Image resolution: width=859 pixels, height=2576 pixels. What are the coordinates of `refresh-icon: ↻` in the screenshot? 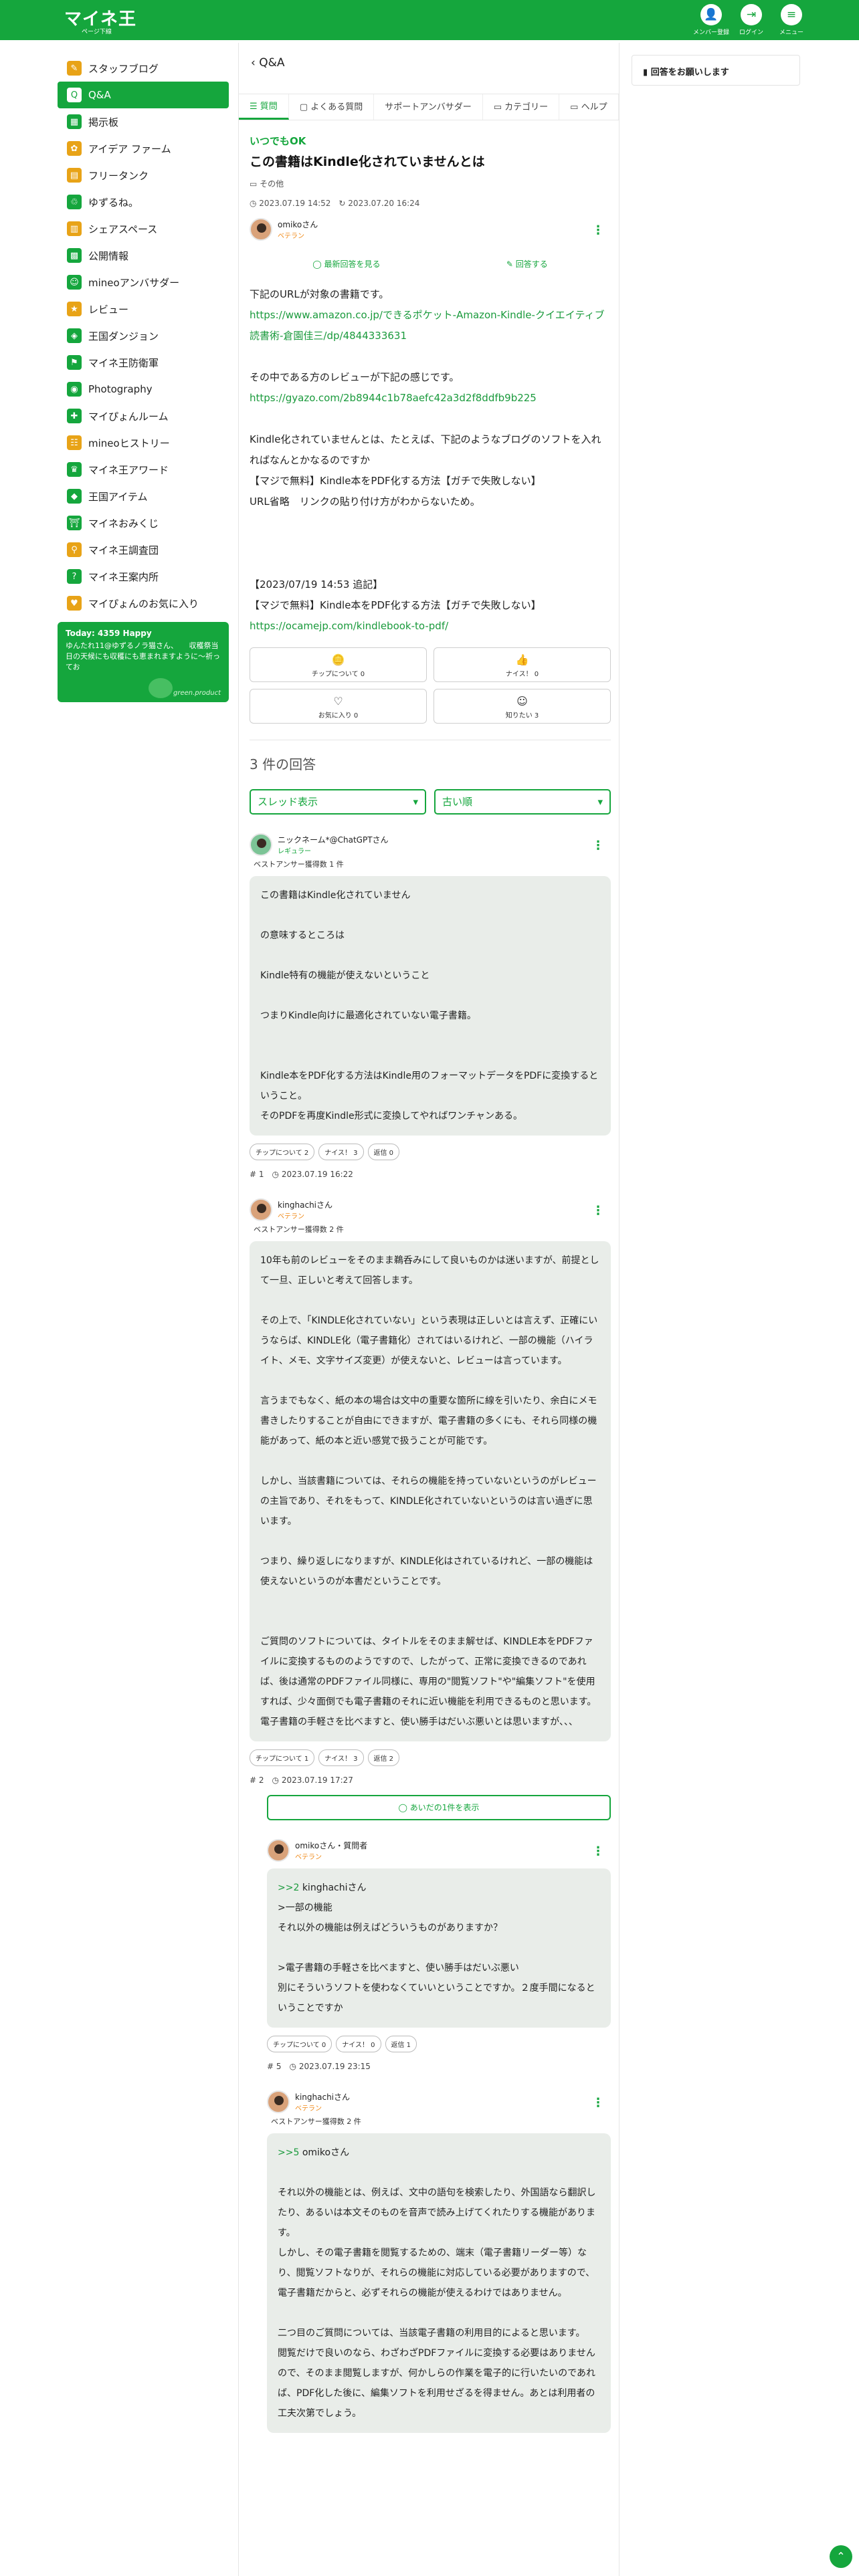 It's located at (344, 204).